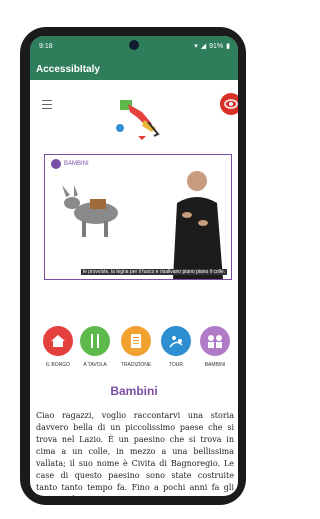 The image size is (320, 519). What do you see at coordinates (216, 46) in the screenshot?
I see `battery-text: 91%` at bounding box center [216, 46].